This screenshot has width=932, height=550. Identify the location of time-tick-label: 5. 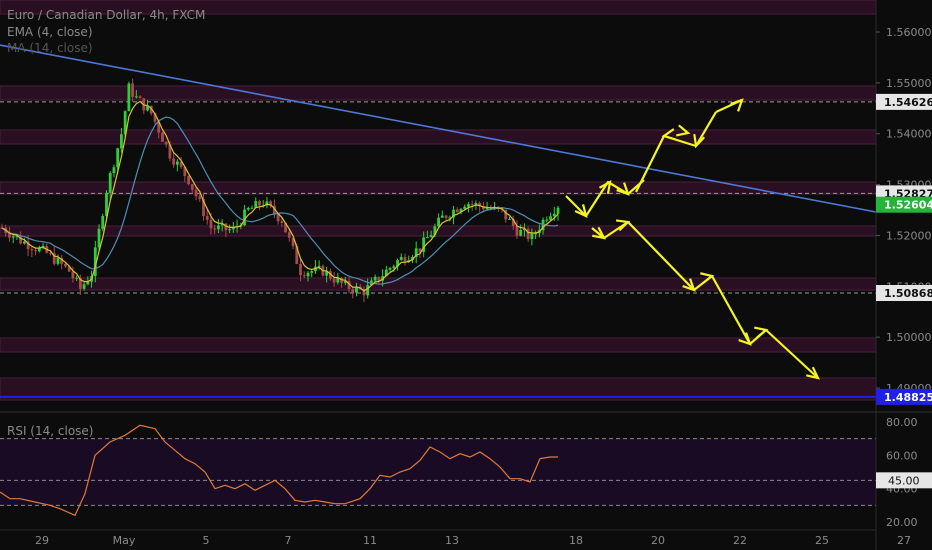
(206, 540).